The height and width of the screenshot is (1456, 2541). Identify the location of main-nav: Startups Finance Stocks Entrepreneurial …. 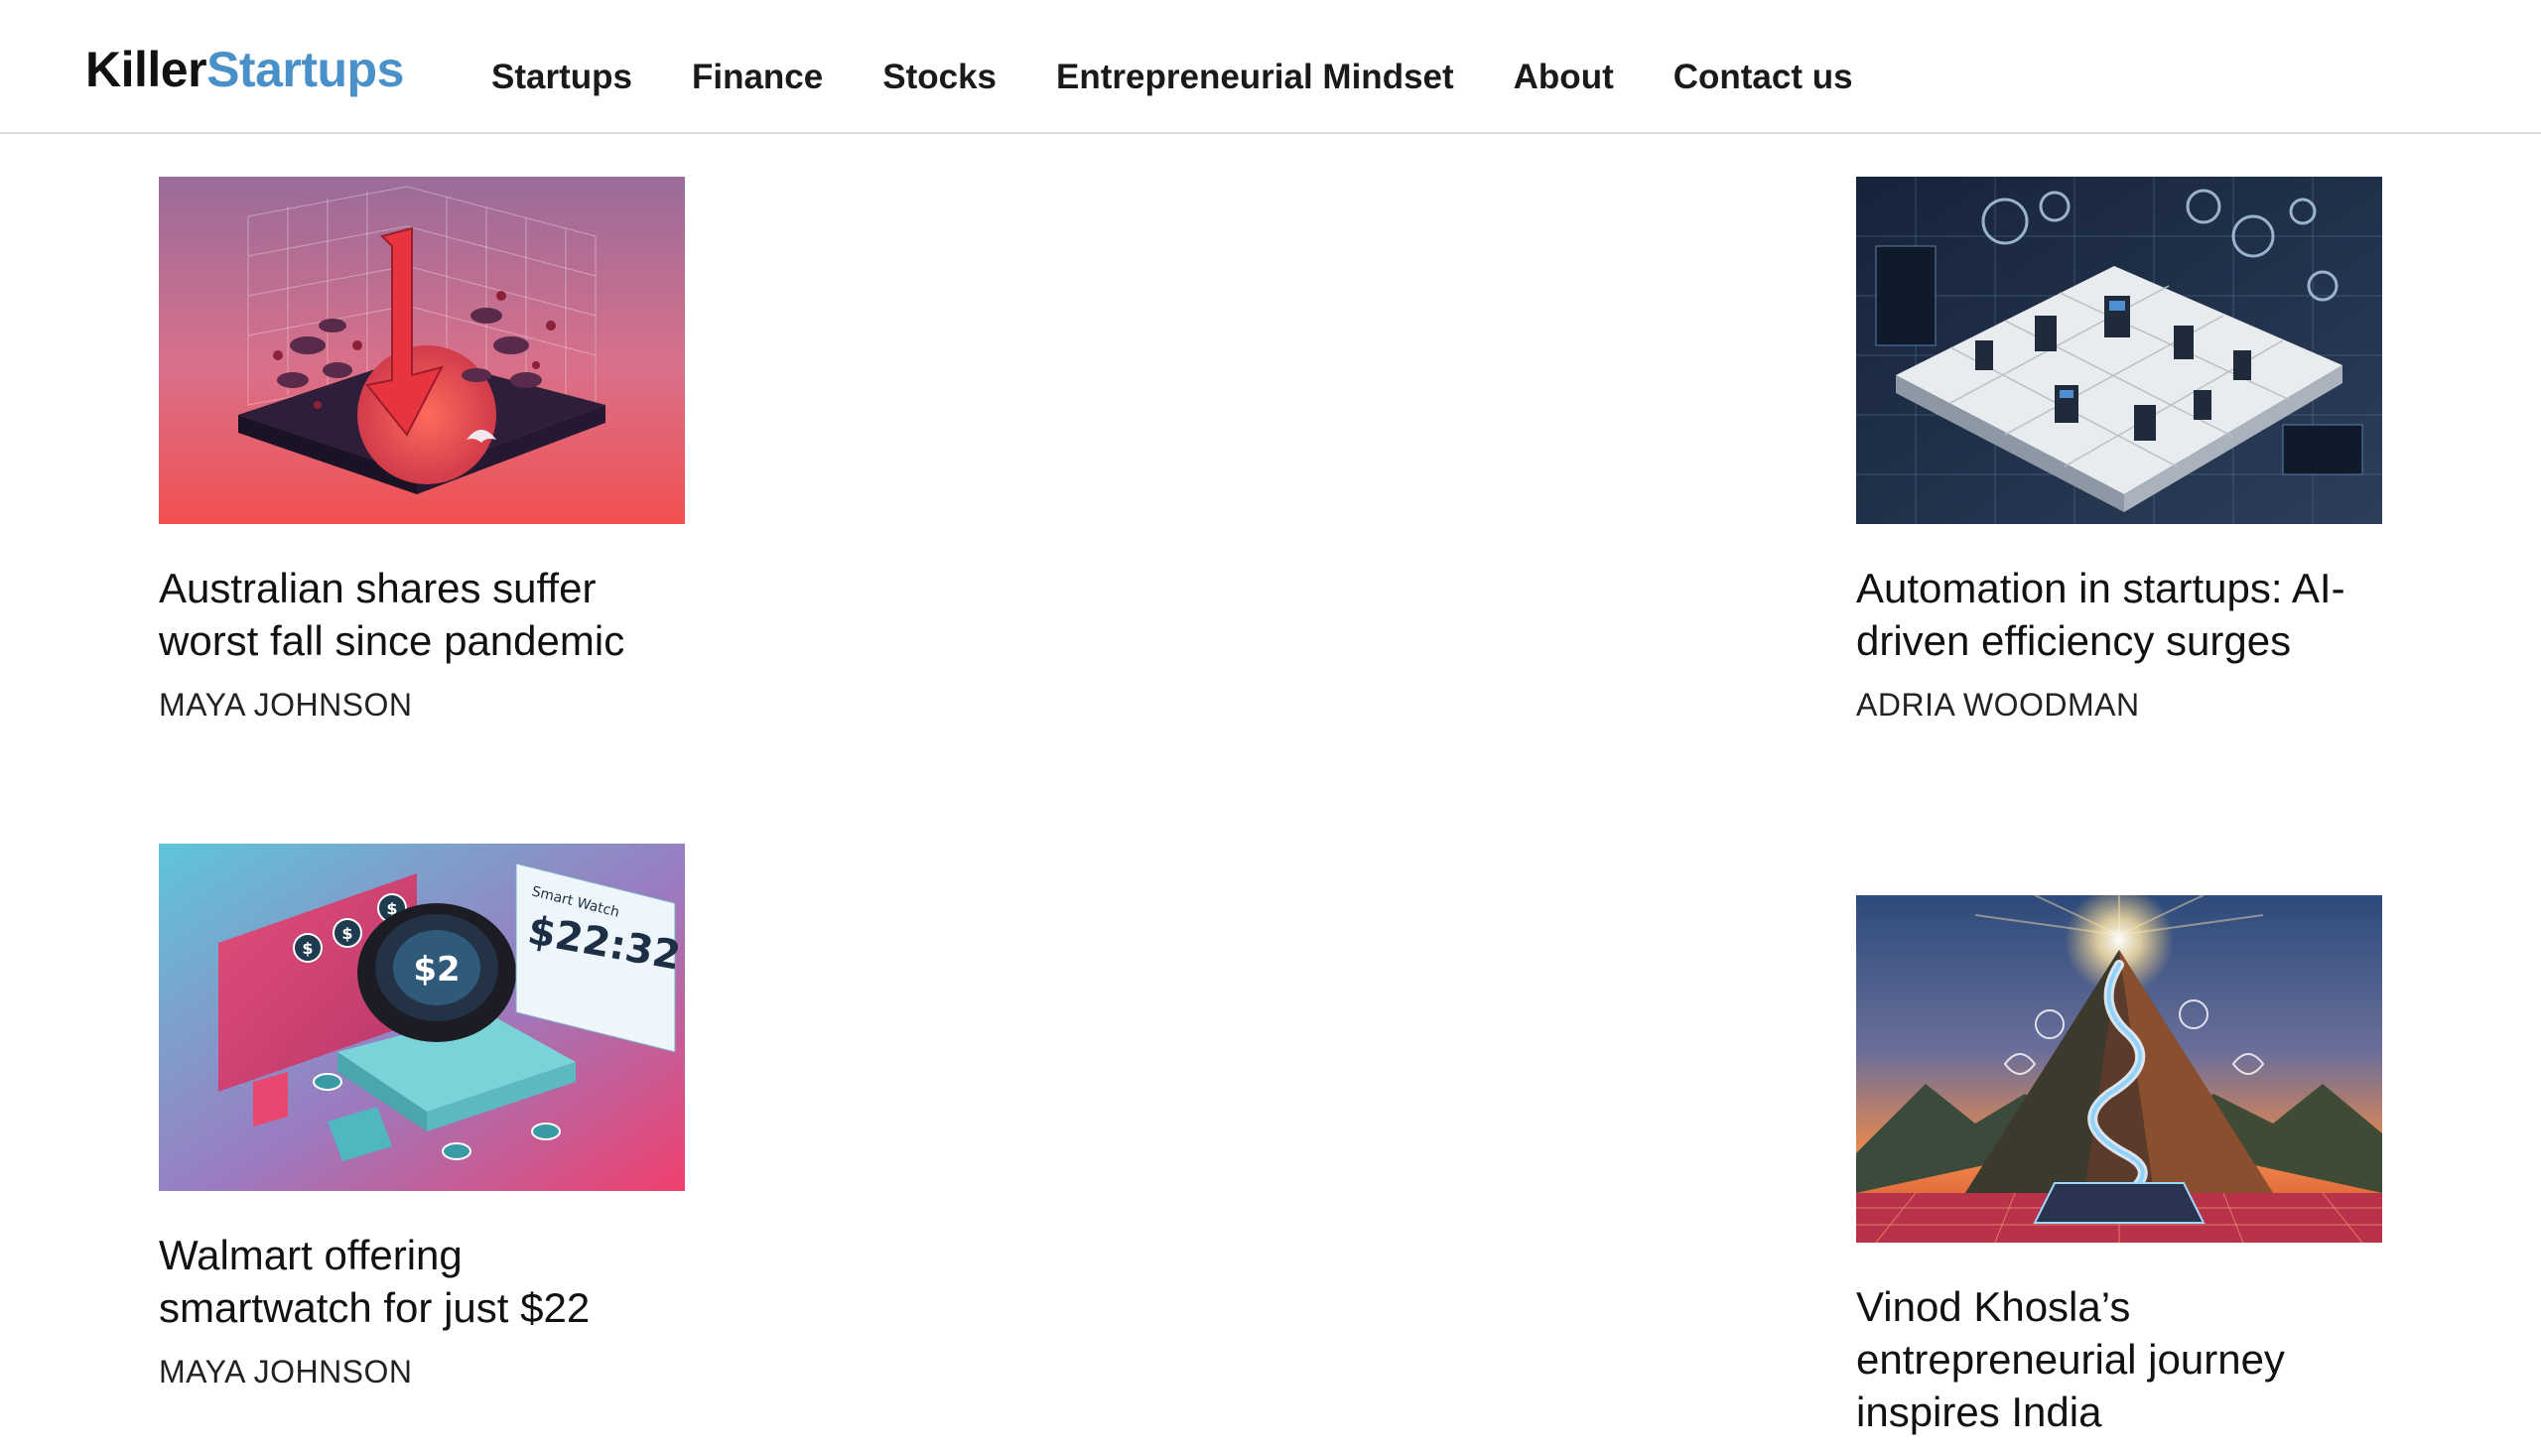
(1172, 77).